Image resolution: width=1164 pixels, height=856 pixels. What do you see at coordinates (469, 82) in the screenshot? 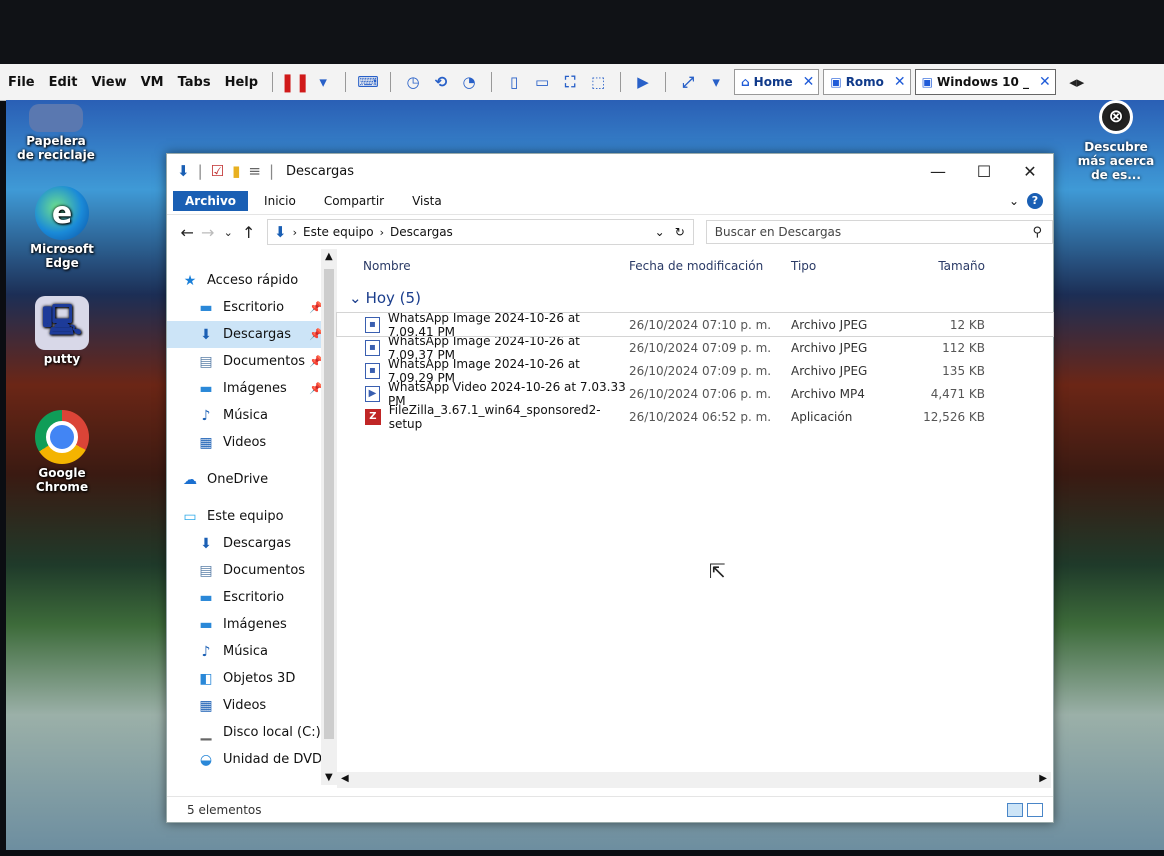
I see `snapshot-manager-icon: ◔` at bounding box center [469, 82].